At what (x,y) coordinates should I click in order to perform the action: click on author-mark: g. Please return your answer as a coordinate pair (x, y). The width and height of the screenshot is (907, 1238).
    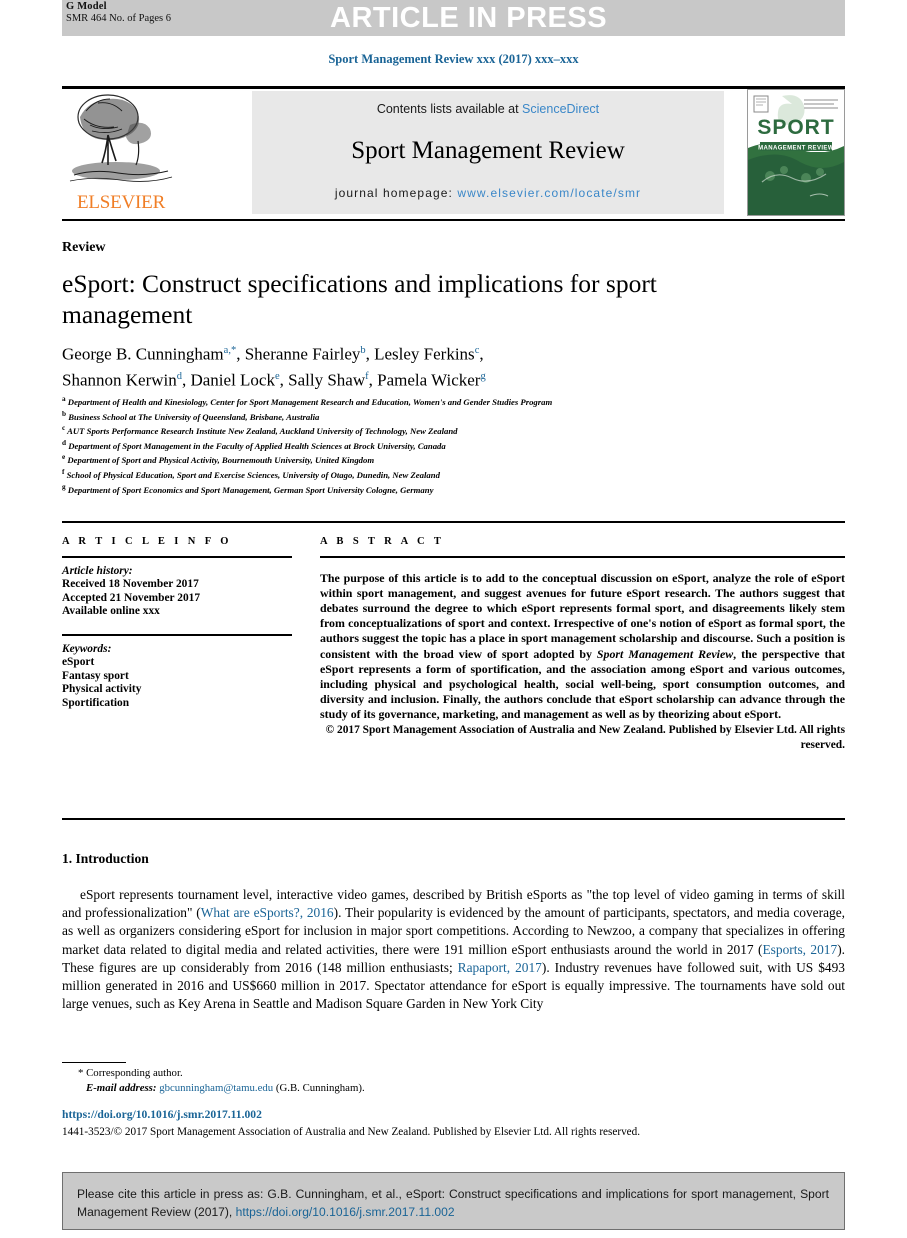
    Looking at the image, I should click on (483, 376).